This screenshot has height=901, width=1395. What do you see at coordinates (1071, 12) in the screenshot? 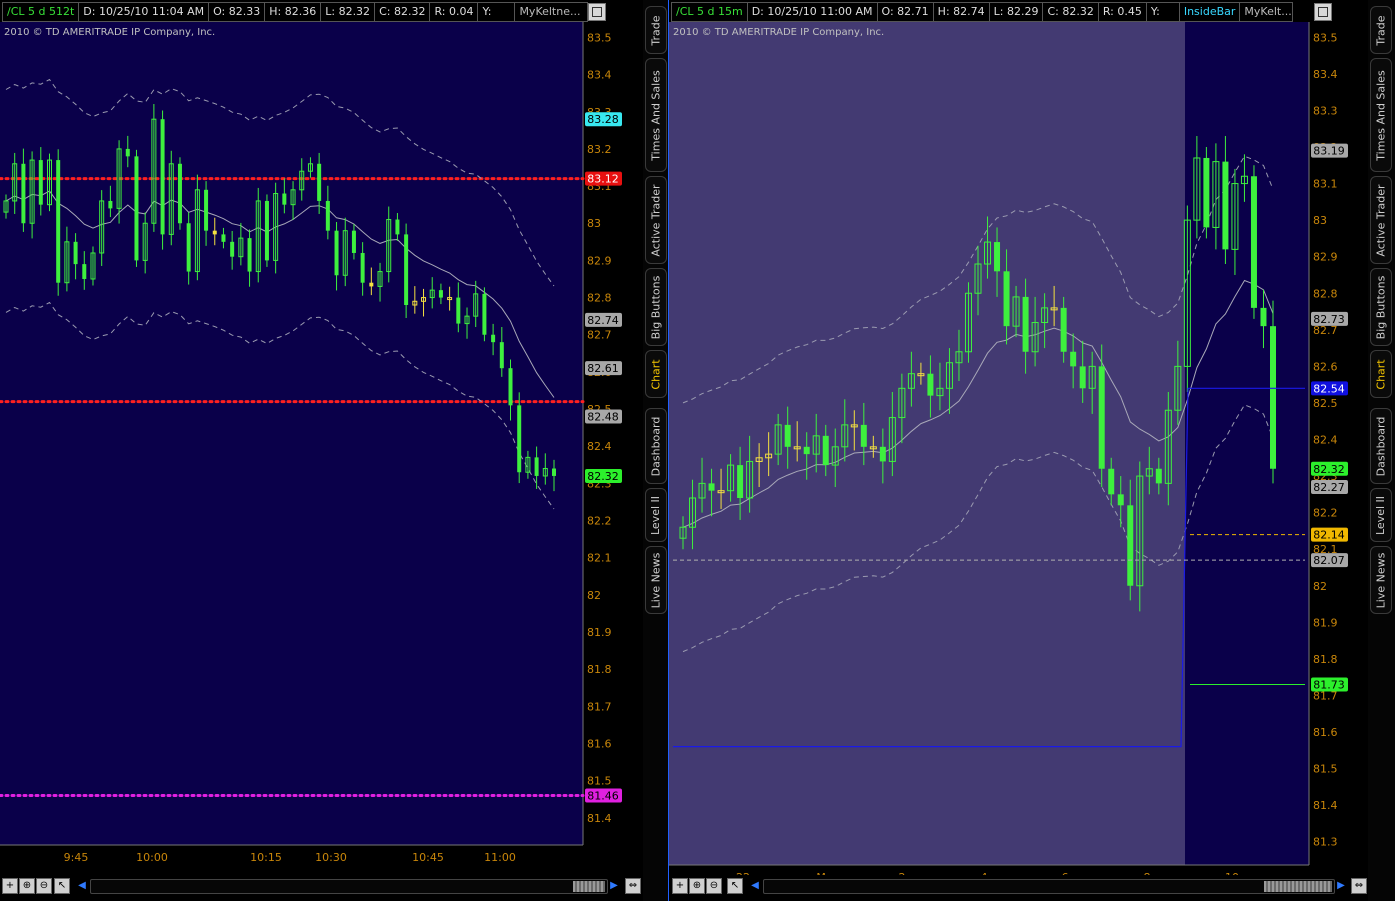
I see `right-close: C: 82.32` at bounding box center [1071, 12].